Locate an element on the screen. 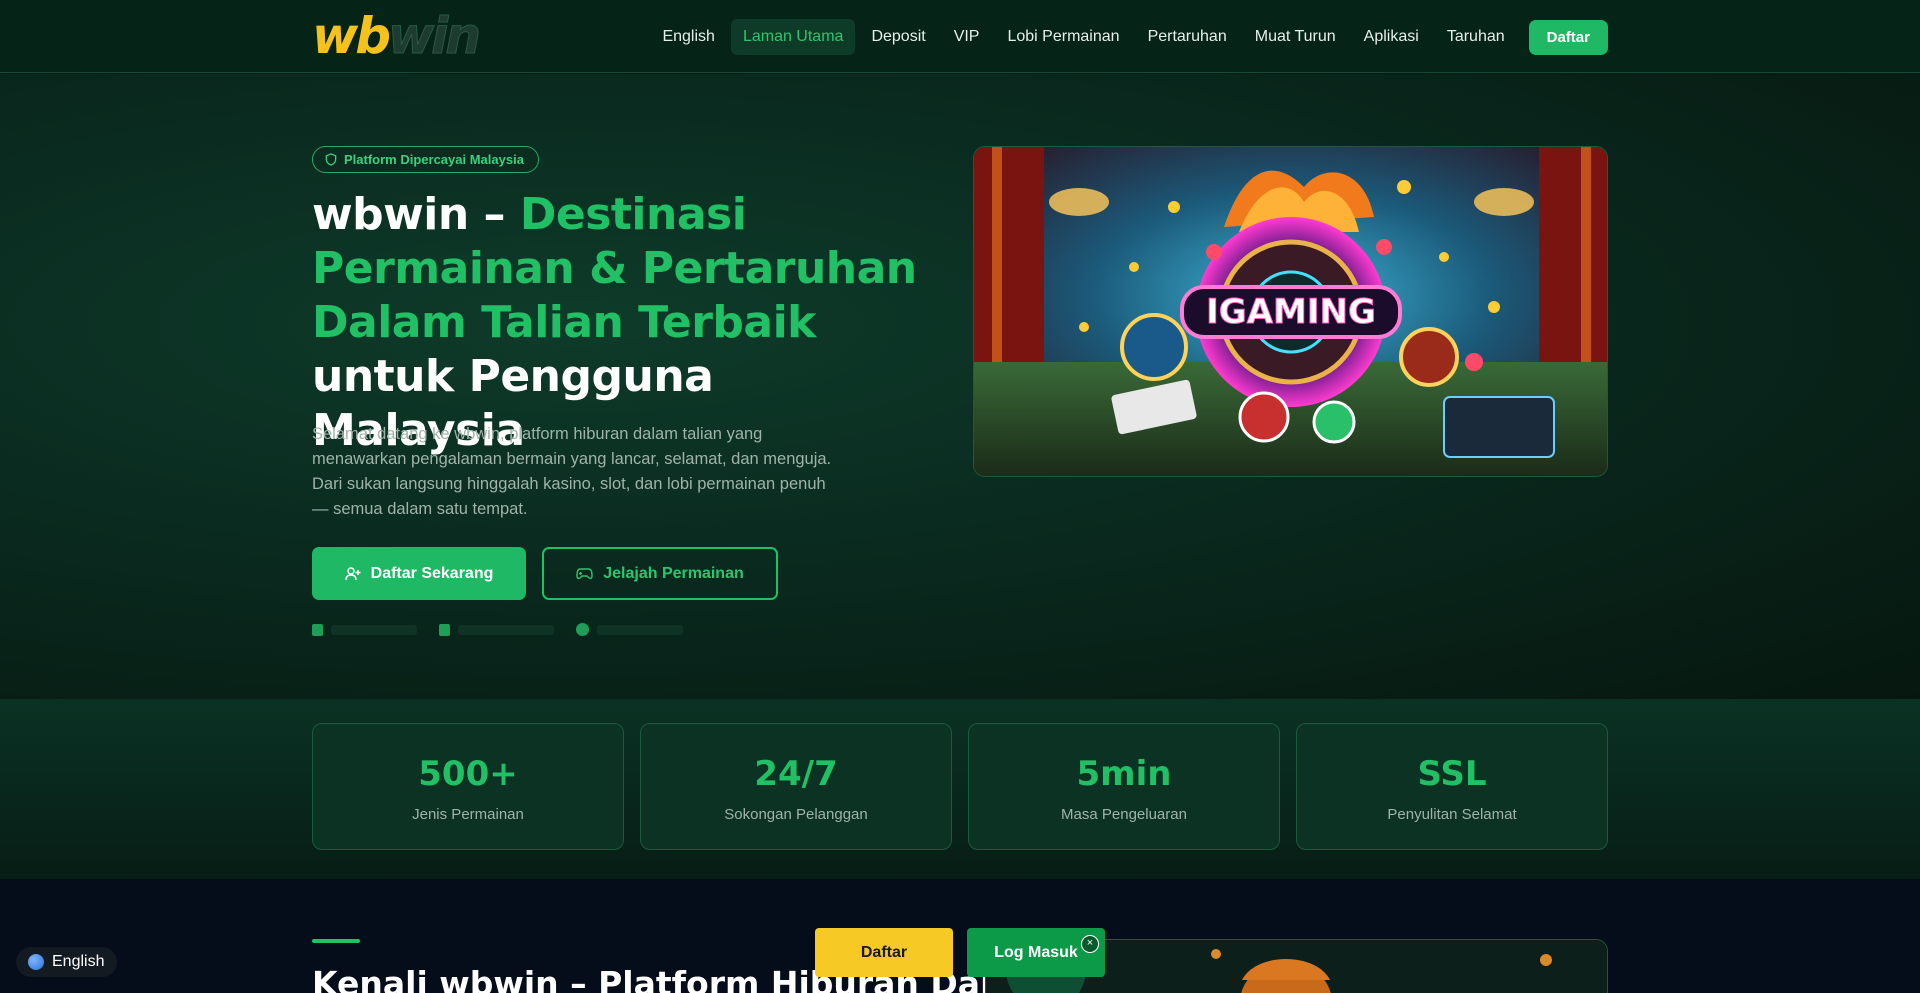  lock-icon is located at coordinates (317, 629).